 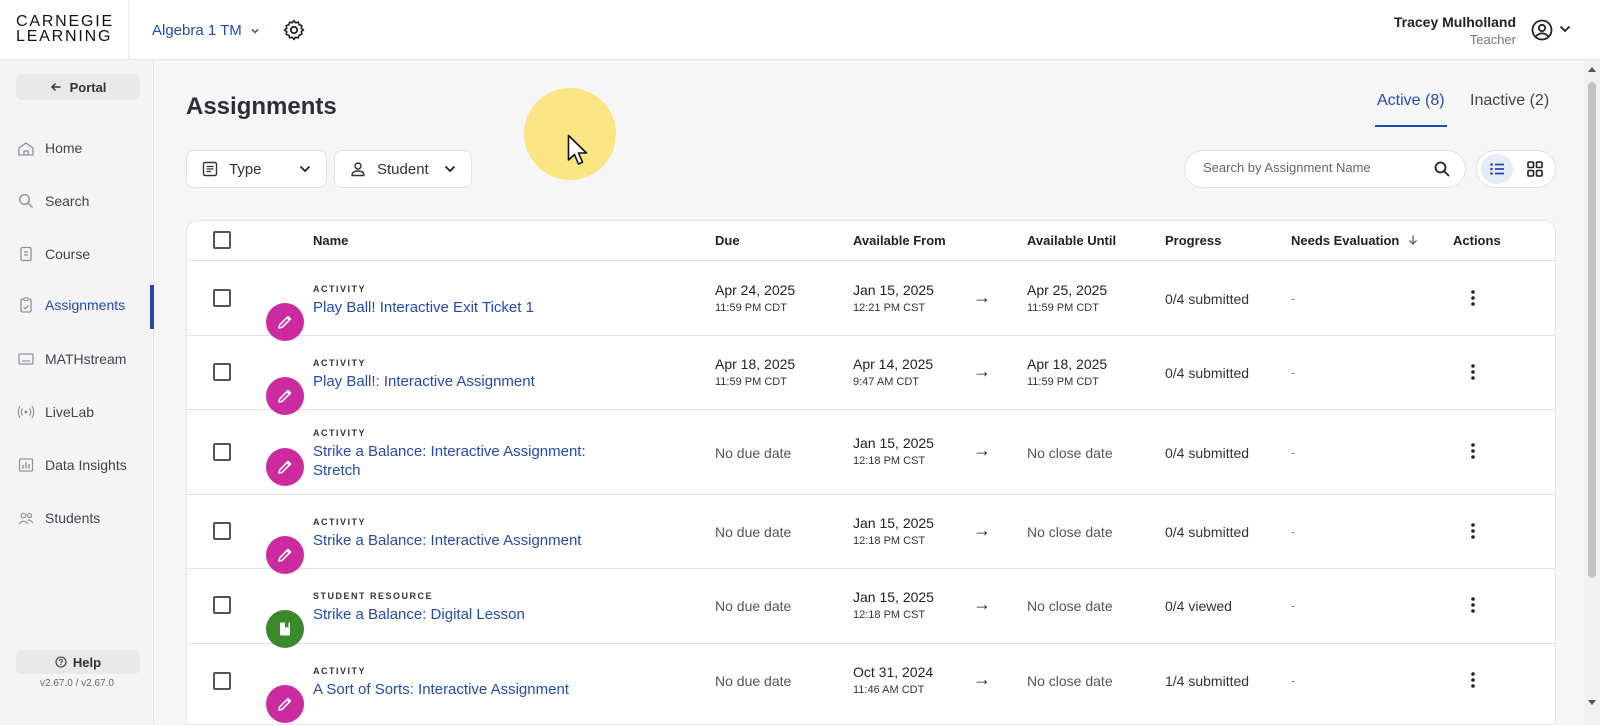 What do you see at coordinates (577, 149) in the screenshot?
I see `mouse-pointer-icon` at bounding box center [577, 149].